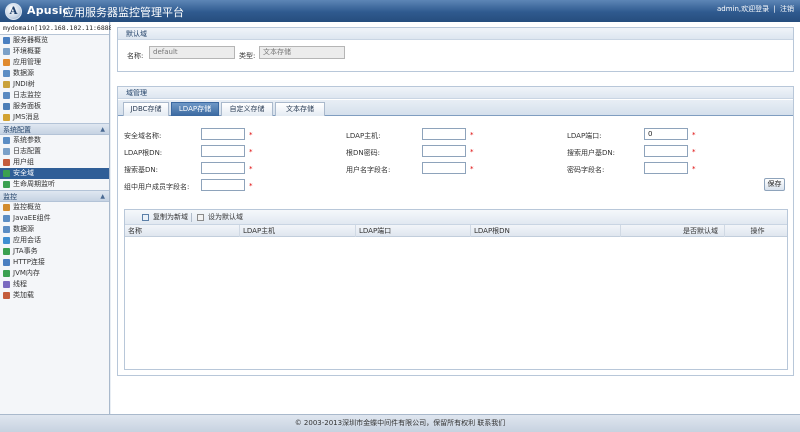  What do you see at coordinates (54, 173) in the screenshot?
I see `sidebar-item: 安全域` at bounding box center [54, 173].